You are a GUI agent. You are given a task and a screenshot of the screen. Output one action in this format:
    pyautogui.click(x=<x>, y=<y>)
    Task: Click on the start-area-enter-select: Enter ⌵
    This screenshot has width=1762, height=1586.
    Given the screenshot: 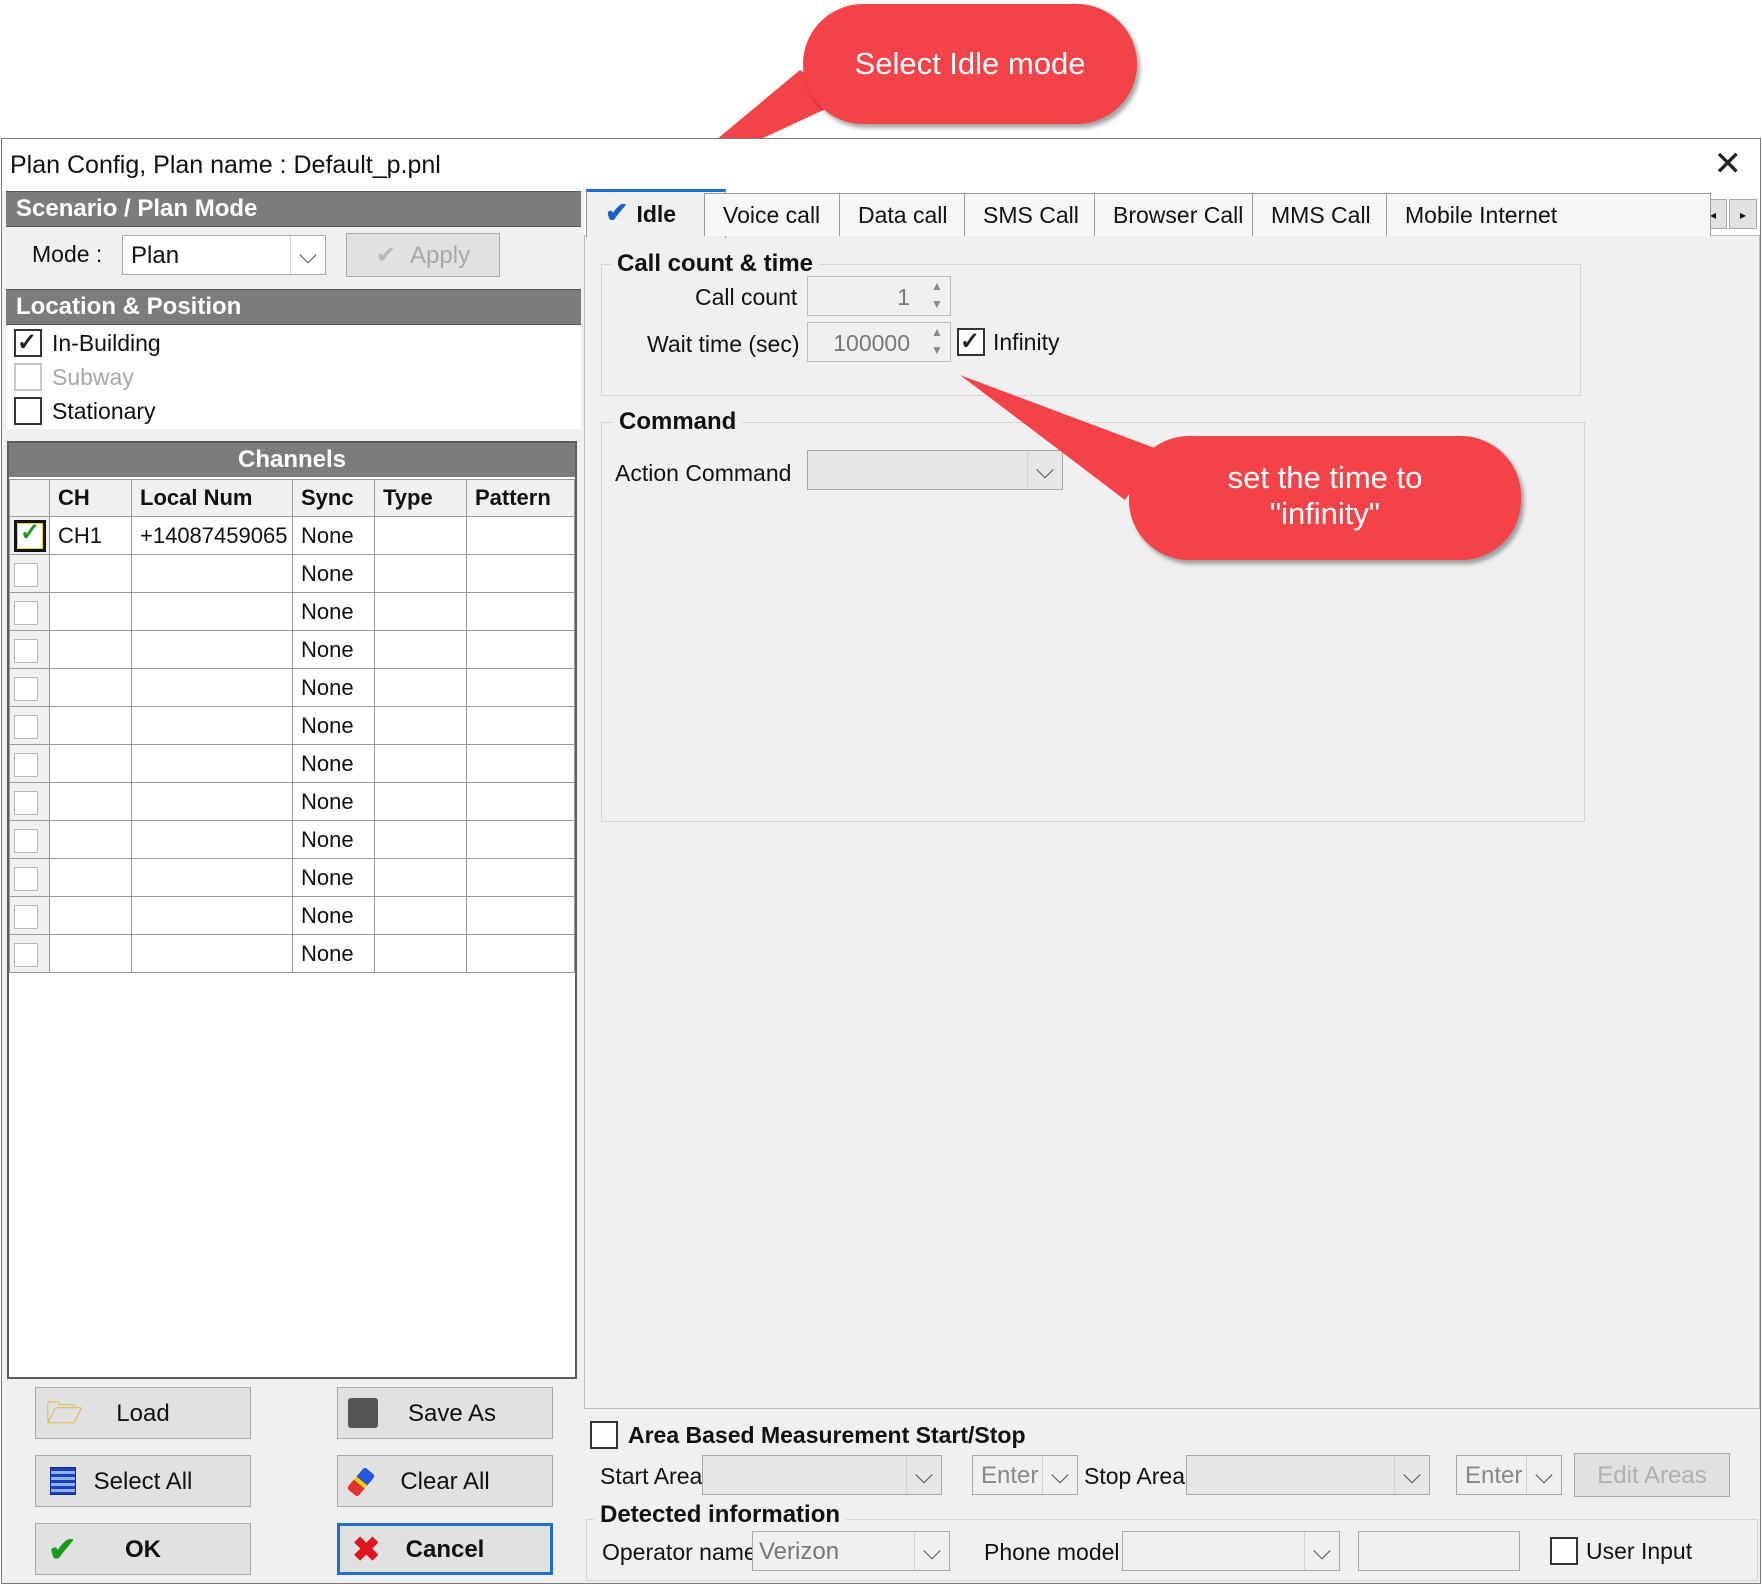 What is the action you would take?
    pyautogui.click(x=1025, y=1475)
    